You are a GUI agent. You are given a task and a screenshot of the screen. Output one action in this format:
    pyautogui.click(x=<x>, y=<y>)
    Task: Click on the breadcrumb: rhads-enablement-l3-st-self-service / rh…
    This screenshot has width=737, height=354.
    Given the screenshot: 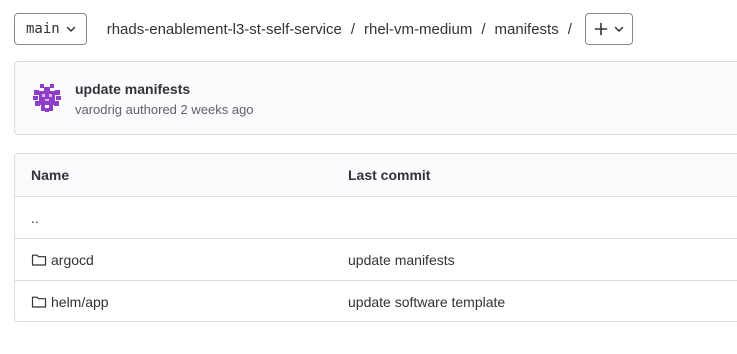 What is the action you would take?
    pyautogui.click(x=344, y=29)
    